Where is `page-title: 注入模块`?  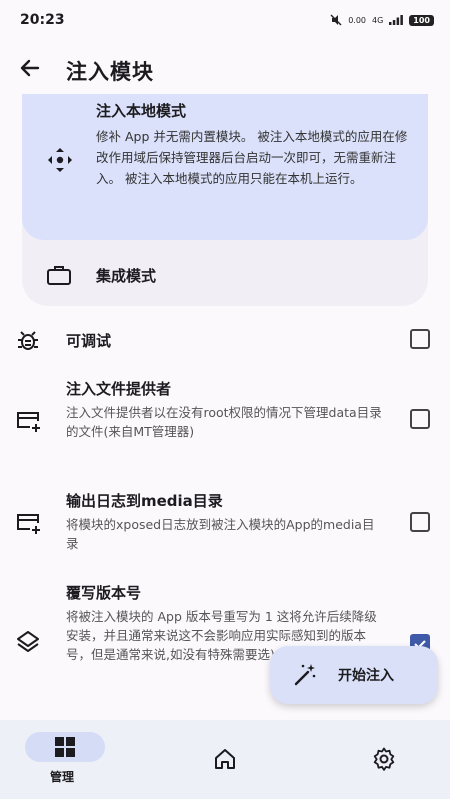
page-title: 注入模块 is located at coordinates (110, 72).